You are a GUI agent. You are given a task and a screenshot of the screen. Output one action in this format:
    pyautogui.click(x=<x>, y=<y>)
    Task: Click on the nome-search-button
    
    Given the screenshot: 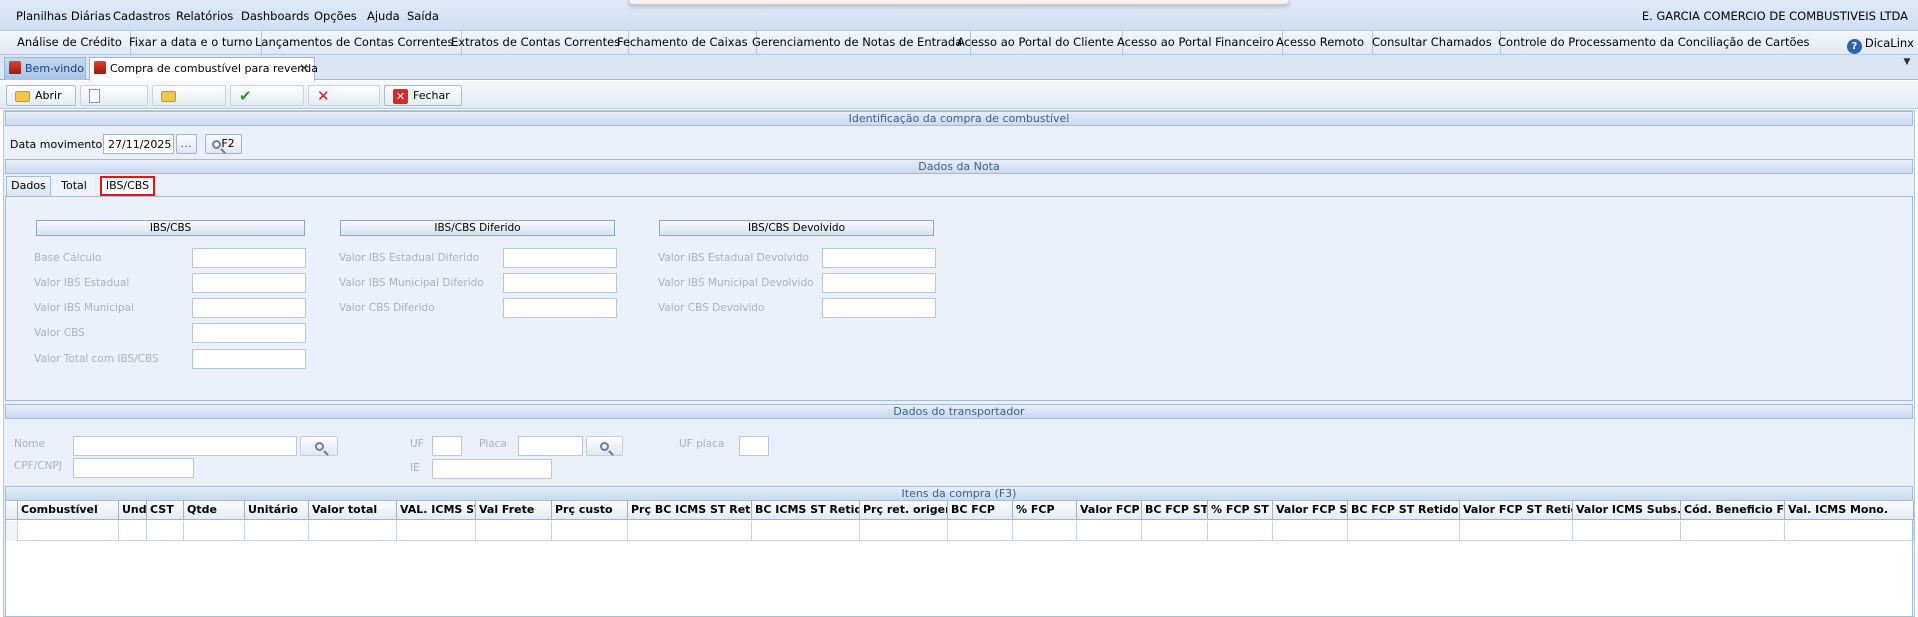 What is the action you would take?
    pyautogui.click(x=319, y=446)
    